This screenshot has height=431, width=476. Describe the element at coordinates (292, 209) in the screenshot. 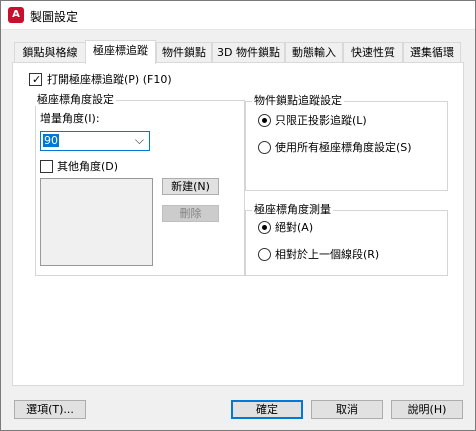

I see `angle-measurement-title: 極座標角度測量` at that location.